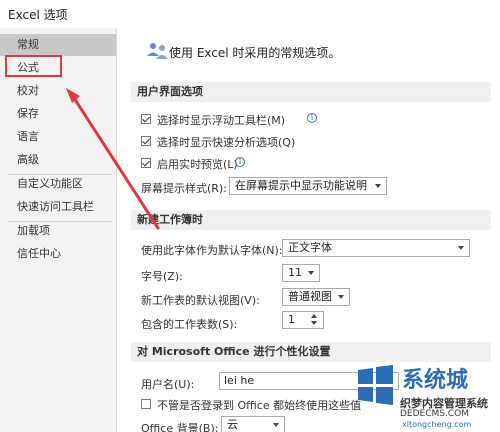 The width and height of the screenshot is (500, 432). What do you see at coordinates (33, 66) in the screenshot?
I see `annotation-highlight-box` at bounding box center [33, 66].